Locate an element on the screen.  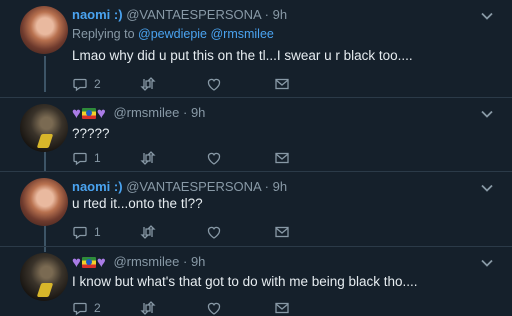
replying-to: Replying to @pewdiepie @rmsmilee is located at coordinates (173, 34).